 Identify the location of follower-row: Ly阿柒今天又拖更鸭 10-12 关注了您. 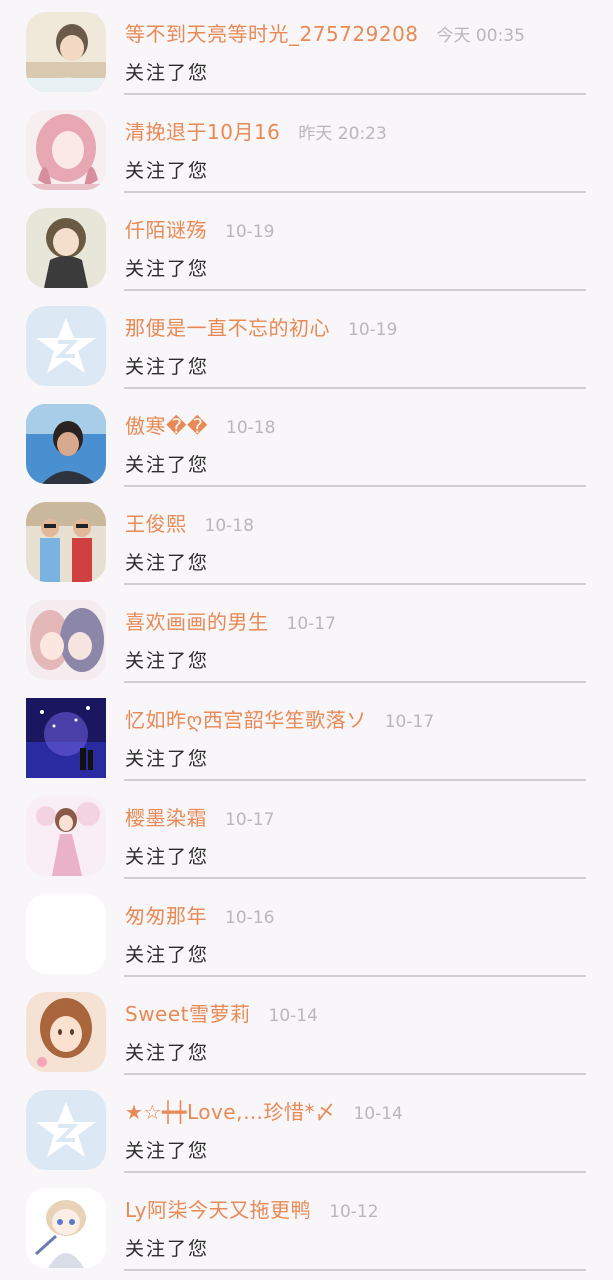
(306, 1225).